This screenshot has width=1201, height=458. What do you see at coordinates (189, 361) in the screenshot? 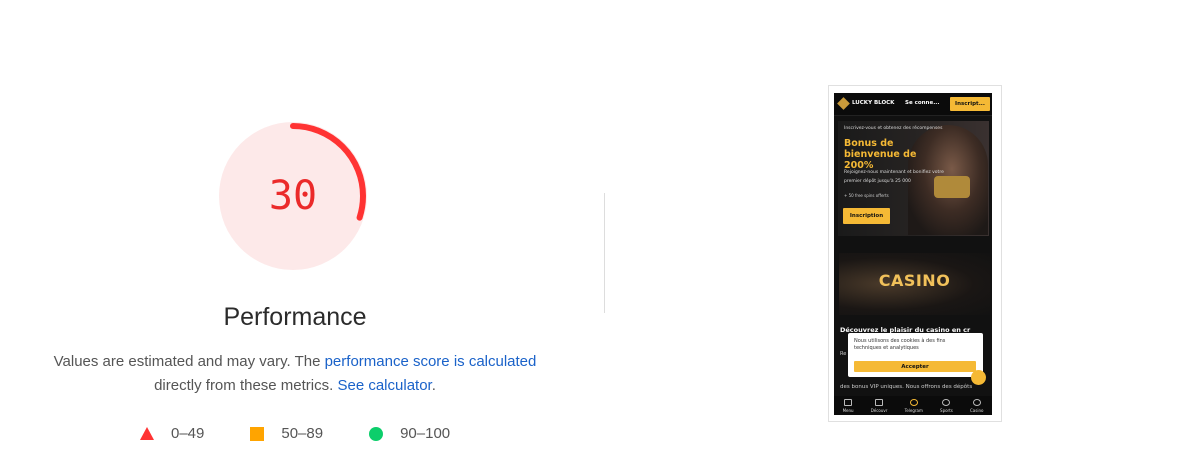
I see `desc-text-1: Values are estimated and may vary. The` at bounding box center [189, 361].